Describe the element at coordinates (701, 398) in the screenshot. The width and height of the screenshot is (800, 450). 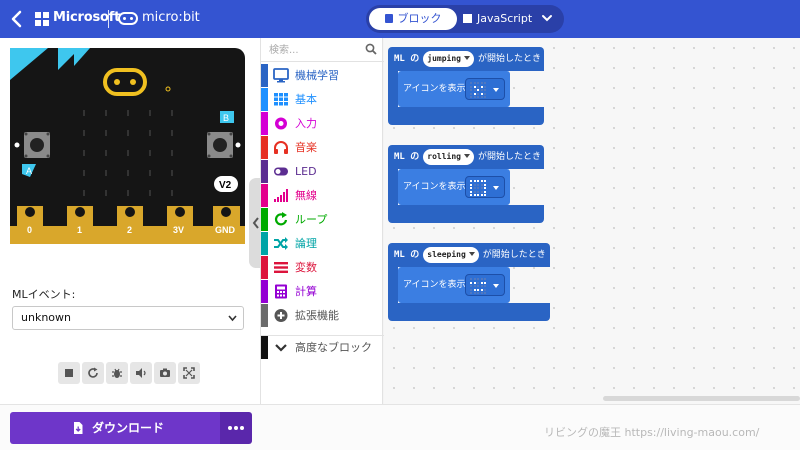
I see `workspace-horizontal-scrollbar` at that location.